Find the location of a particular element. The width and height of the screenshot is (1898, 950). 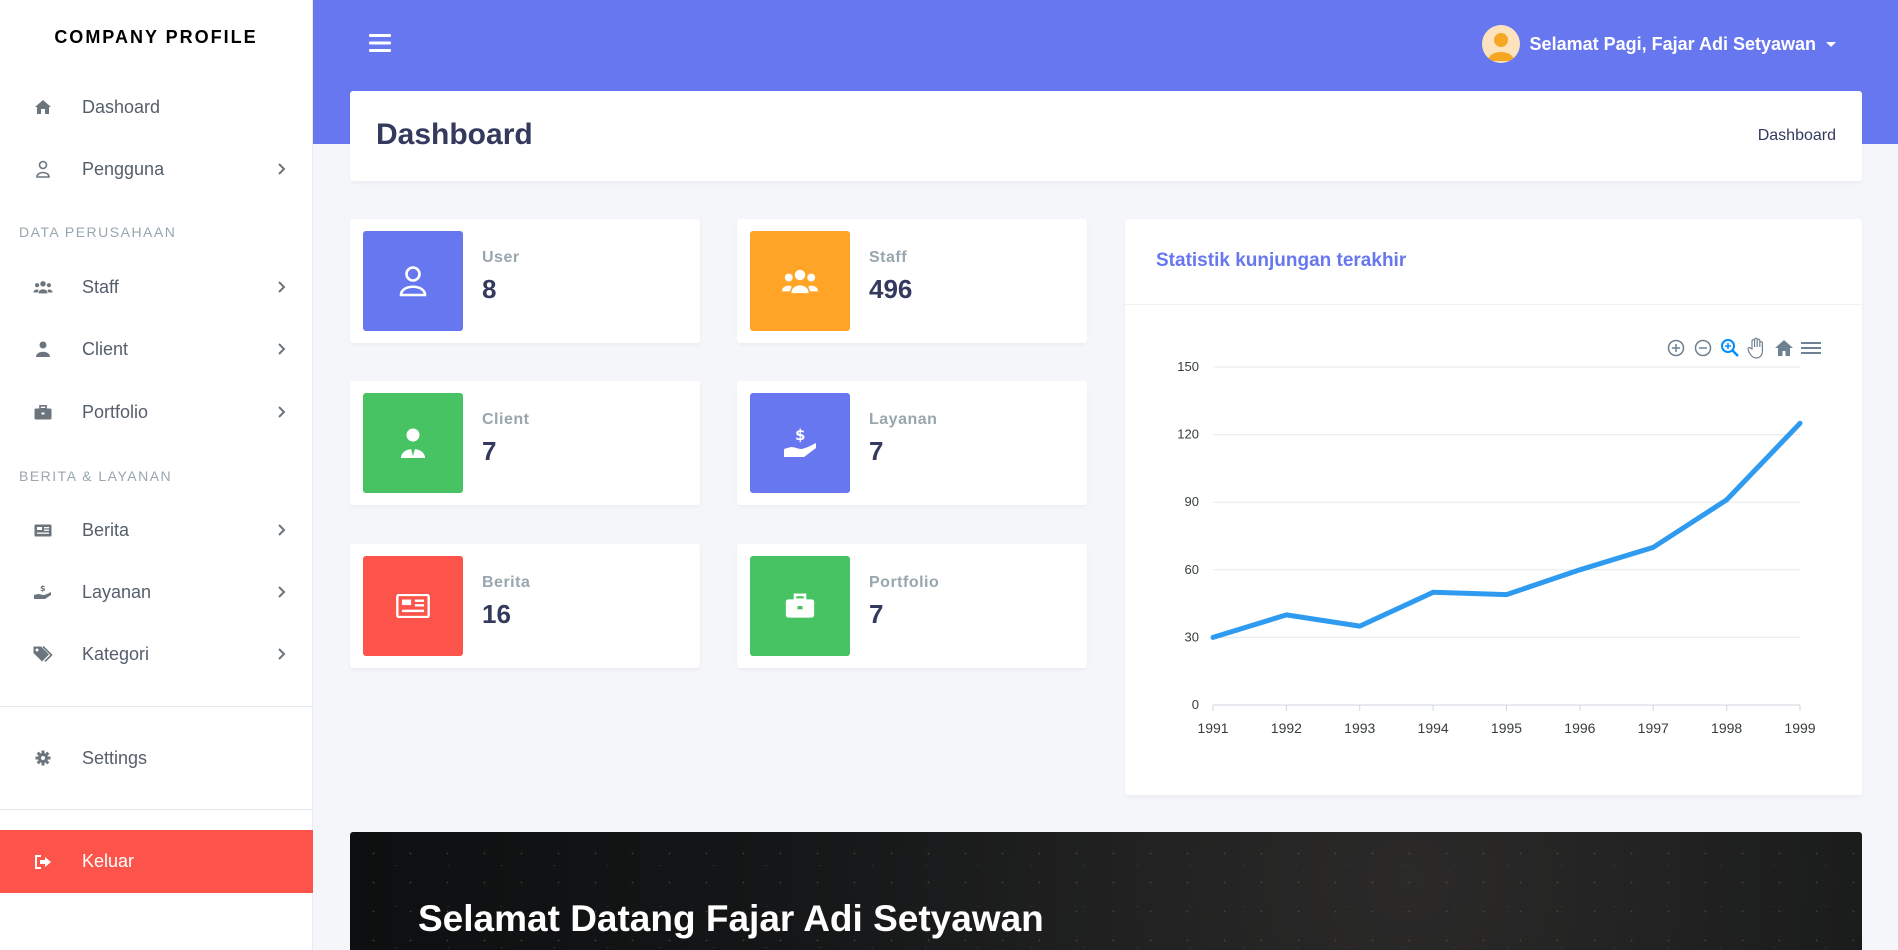

x-tick-label: 1998 is located at coordinates (1726, 728).